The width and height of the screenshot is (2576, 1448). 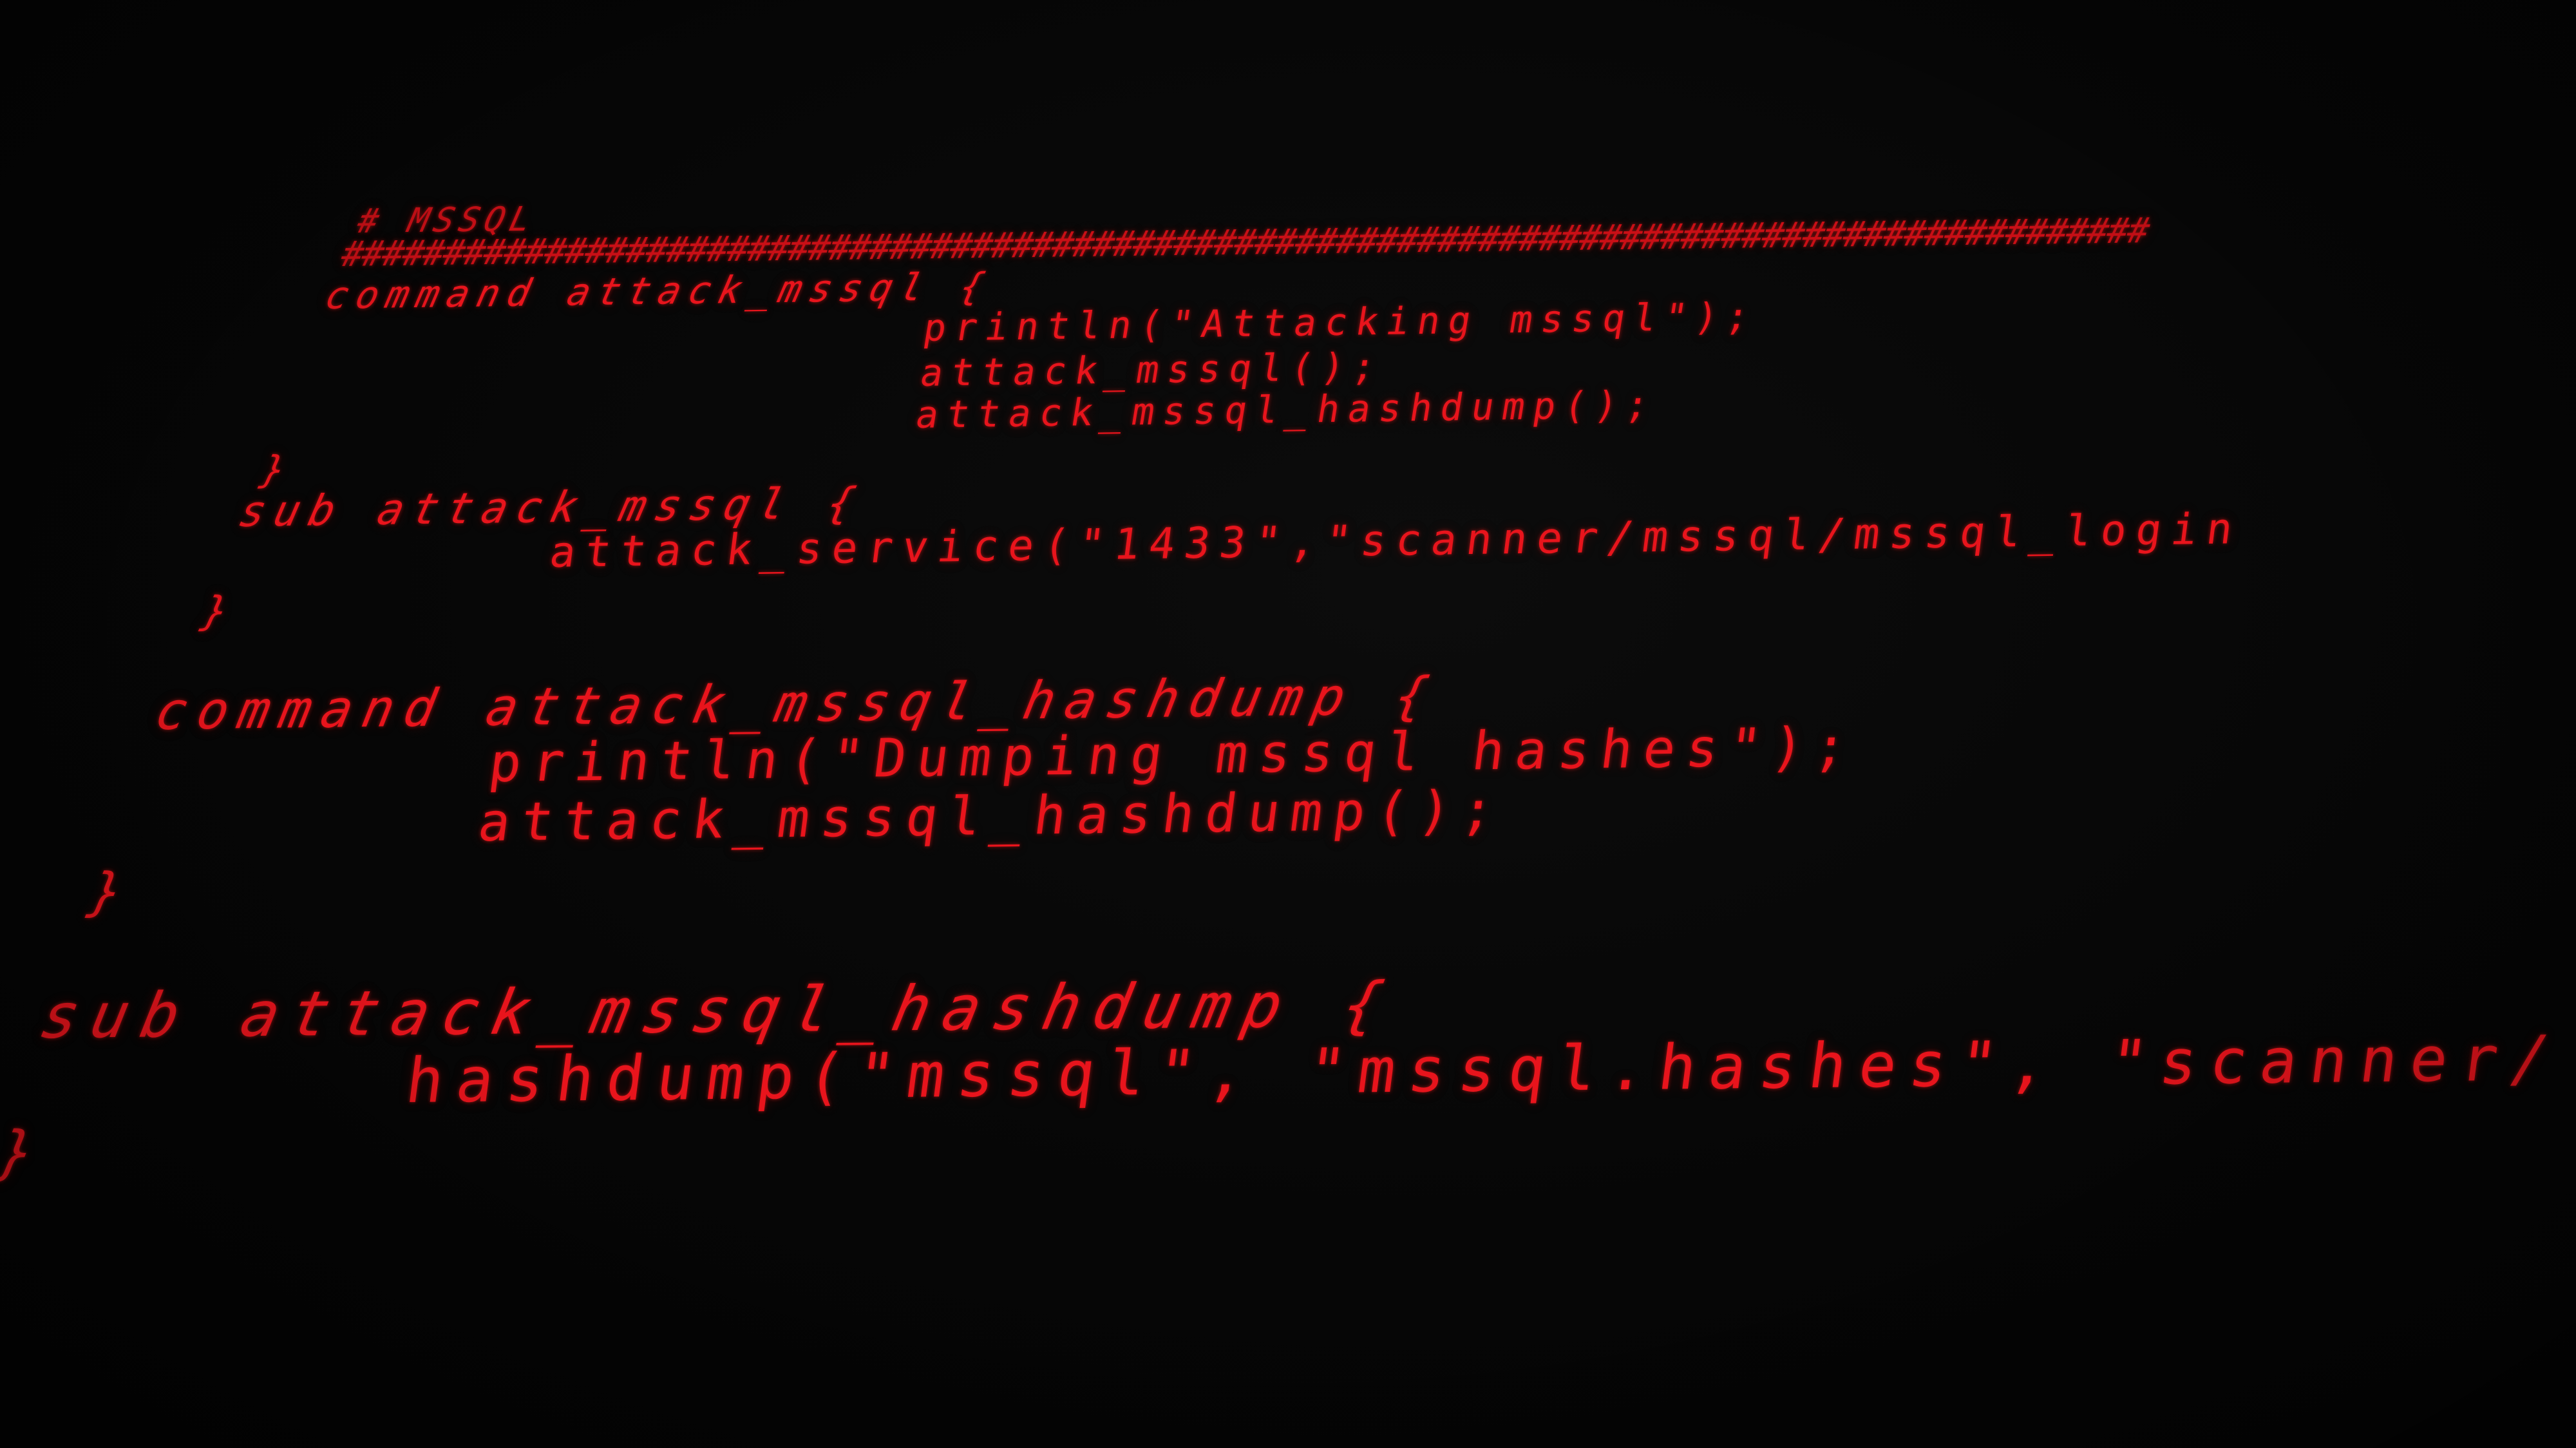 I want to click on code-close-brace-4: }, so click(x=20, y=1152).